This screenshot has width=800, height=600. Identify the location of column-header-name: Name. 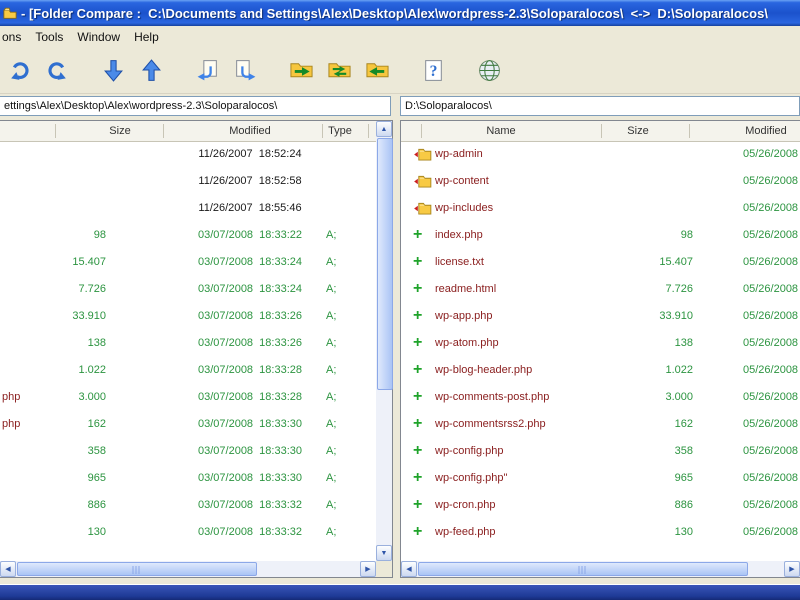
(501, 131).